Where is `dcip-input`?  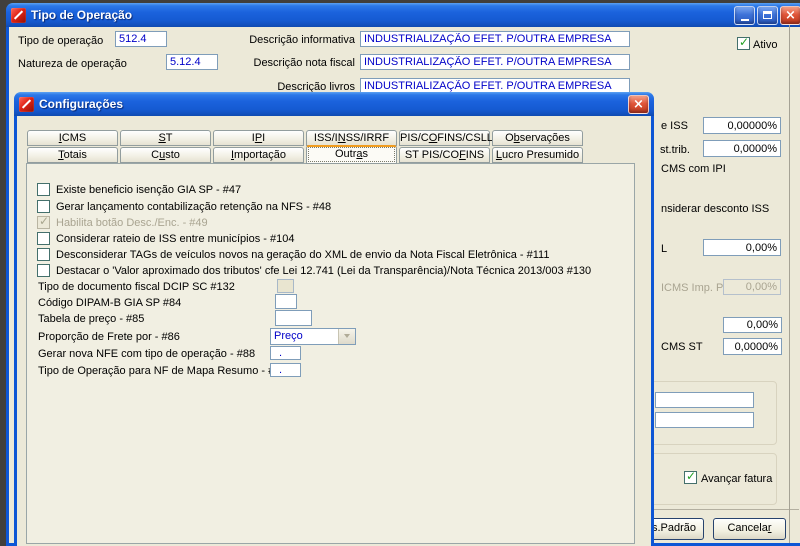
dcip-input is located at coordinates (285, 286).